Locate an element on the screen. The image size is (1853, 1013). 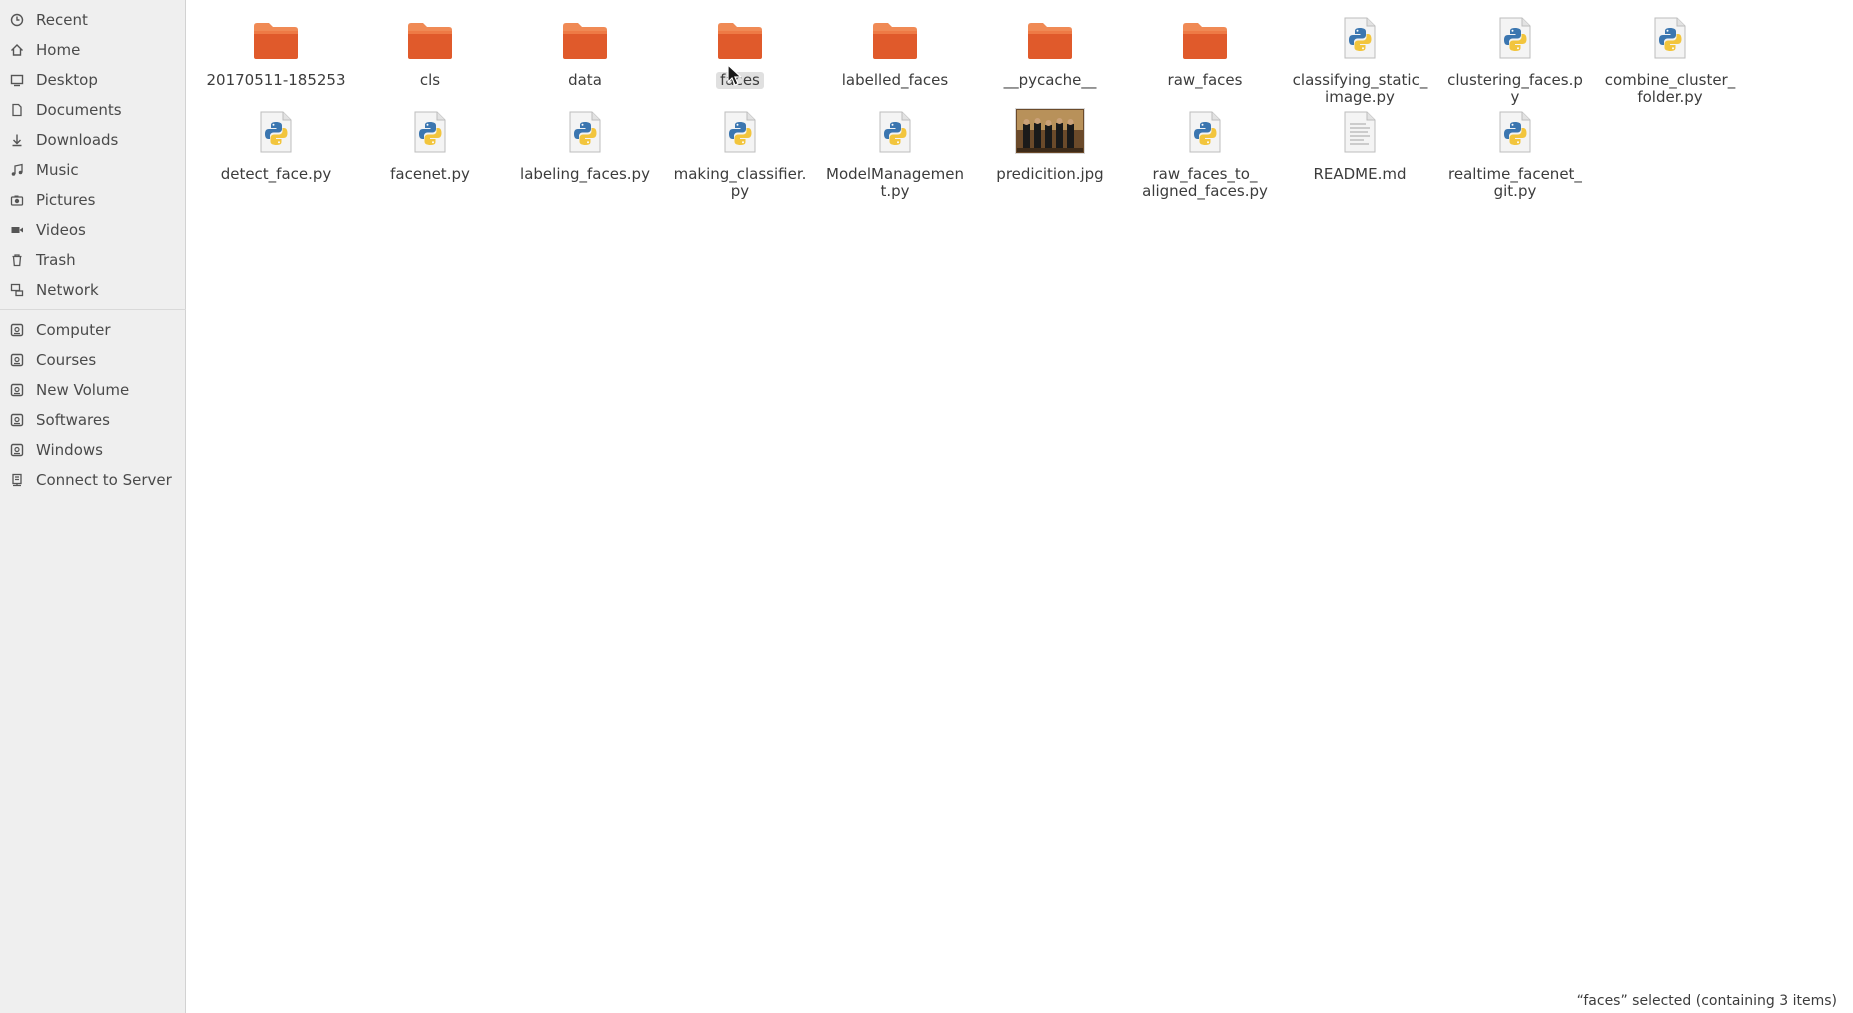
status-bar: “faces” selected (containing 3 items) is located at coordinates (1707, 1001).